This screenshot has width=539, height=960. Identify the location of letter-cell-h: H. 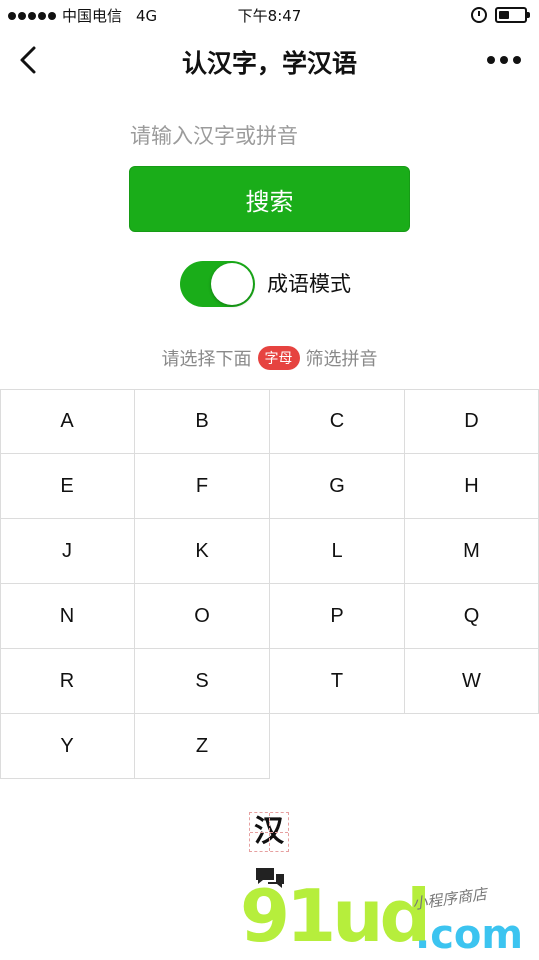
(472, 486).